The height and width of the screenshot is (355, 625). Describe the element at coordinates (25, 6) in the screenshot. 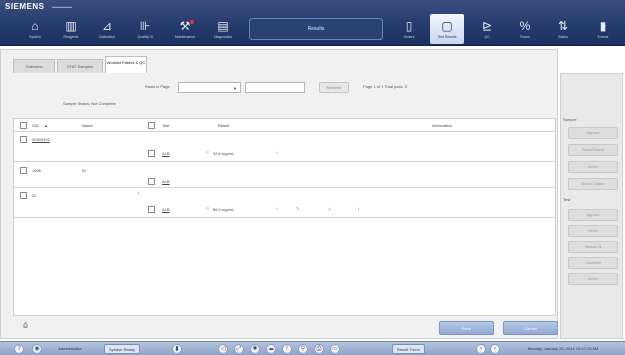

I see `brand-logo: SIEMENS` at that location.